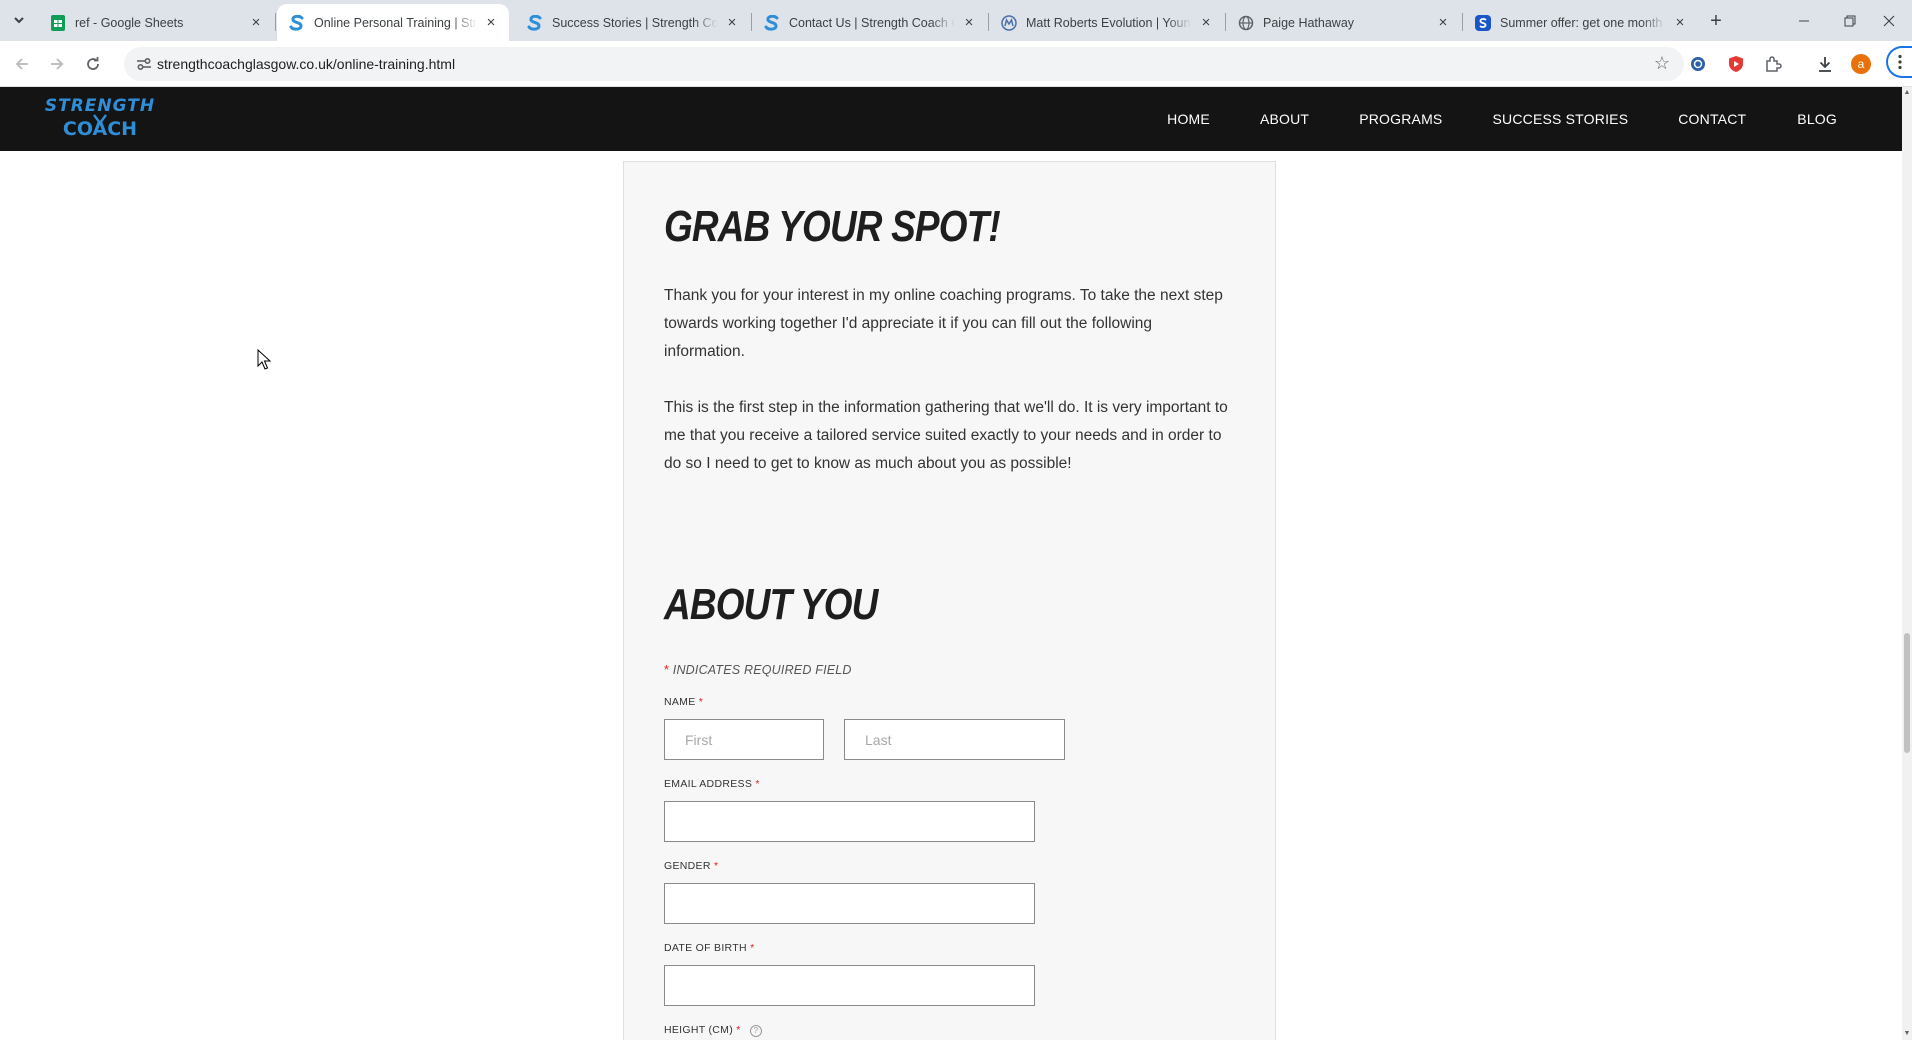  I want to click on profile-avatar: a, so click(1861, 64).